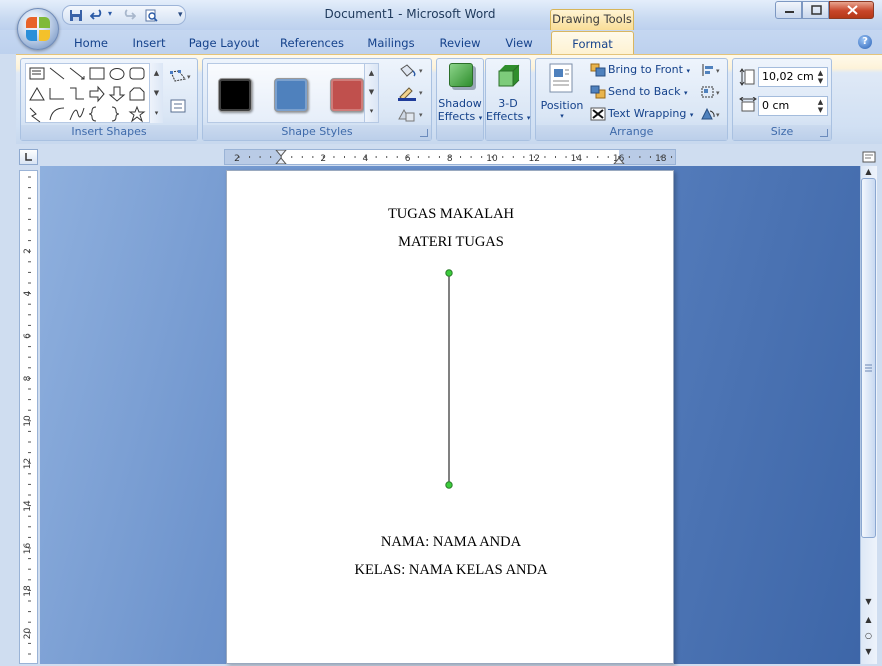  I want to click on line-end-handle, so click(449, 485).